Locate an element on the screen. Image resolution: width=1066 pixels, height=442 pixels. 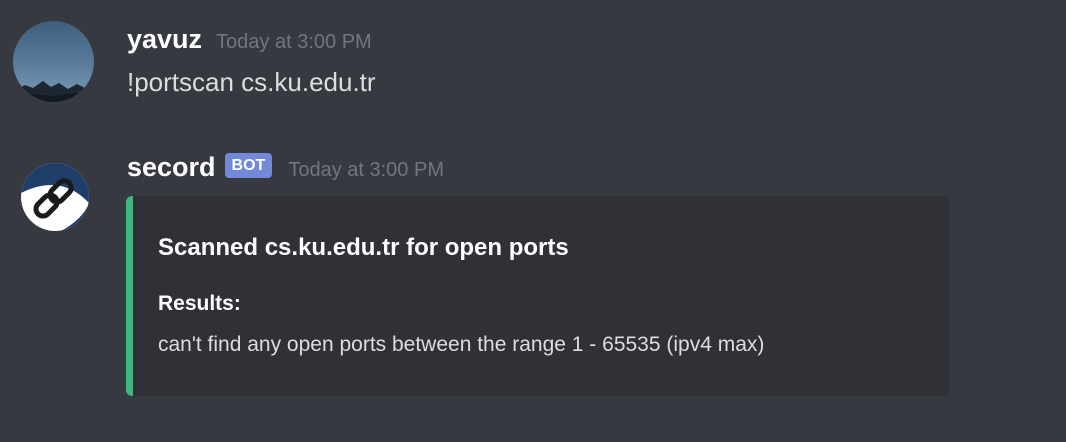
message-header: yavuz Today at 3:00 PM is located at coordinates (249, 39).